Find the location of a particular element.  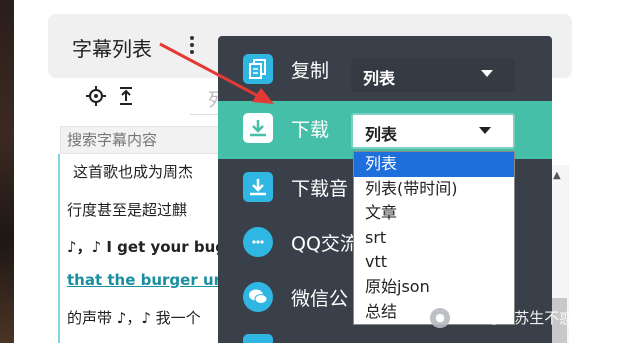

menu-item-icon is located at coordinates (258, 338).